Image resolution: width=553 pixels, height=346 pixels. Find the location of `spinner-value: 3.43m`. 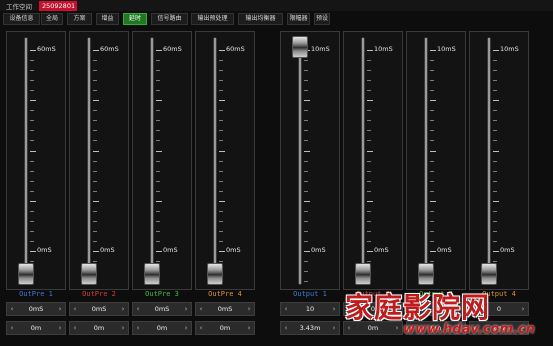

spinner-value: 3.43m is located at coordinates (310, 328).